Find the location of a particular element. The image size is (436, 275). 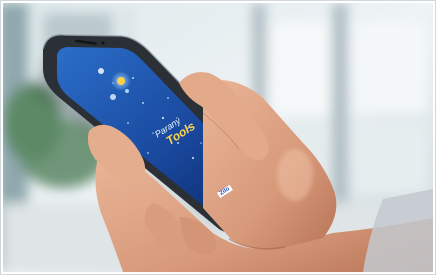

app-orb-icon is located at coordinates (121, 81).